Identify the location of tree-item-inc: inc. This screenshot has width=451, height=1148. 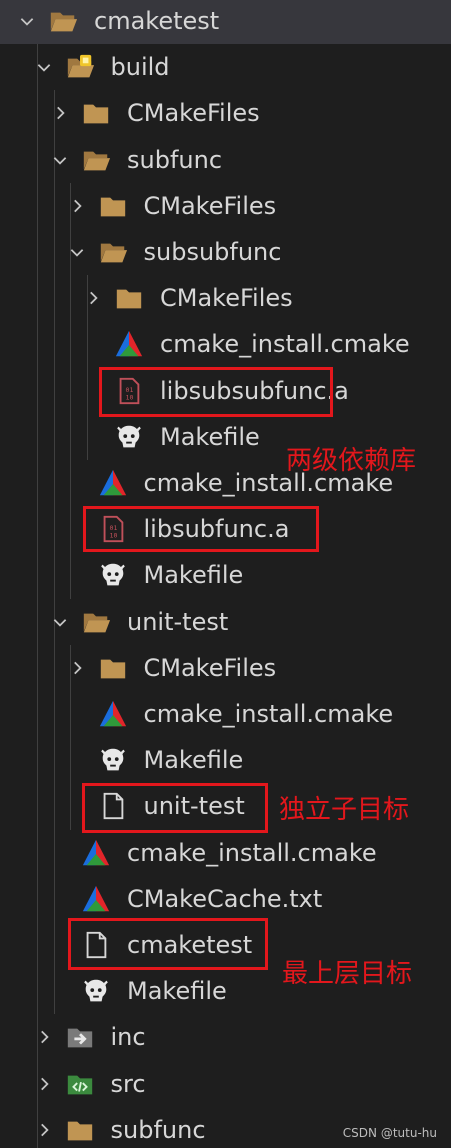
(225, 1037).